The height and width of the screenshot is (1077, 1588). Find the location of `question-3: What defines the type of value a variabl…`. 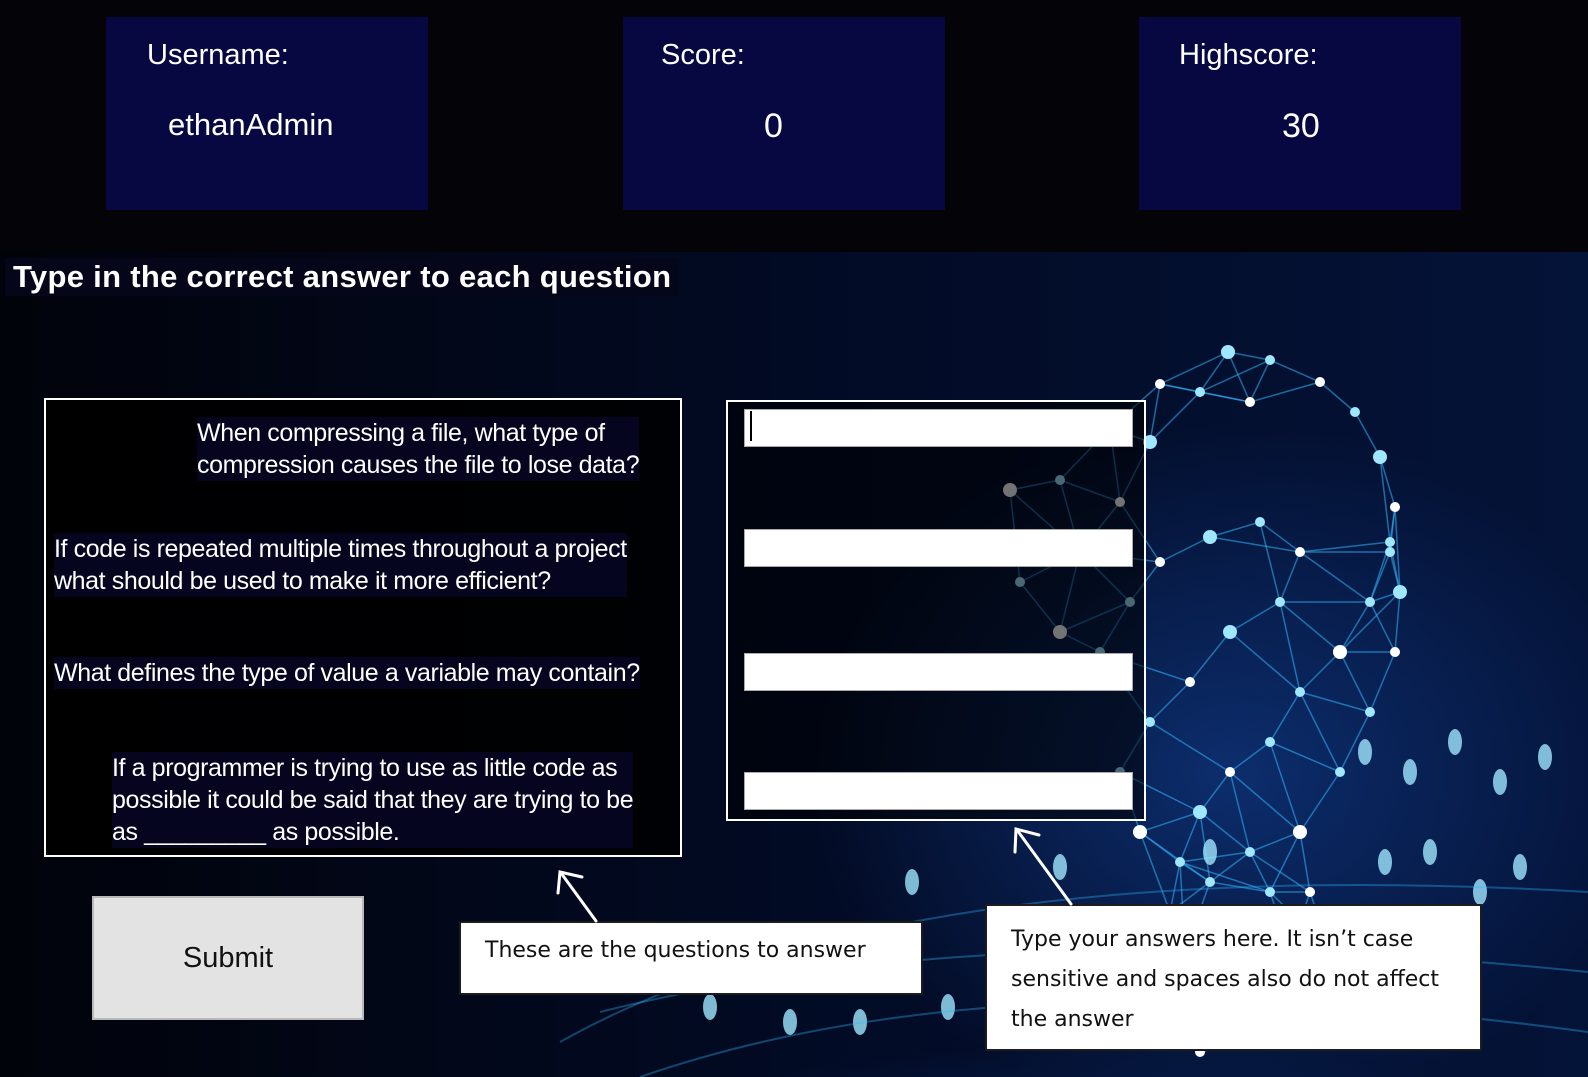

question-3: What defines the type of value a variabl… is located at coordinates (347, 673).